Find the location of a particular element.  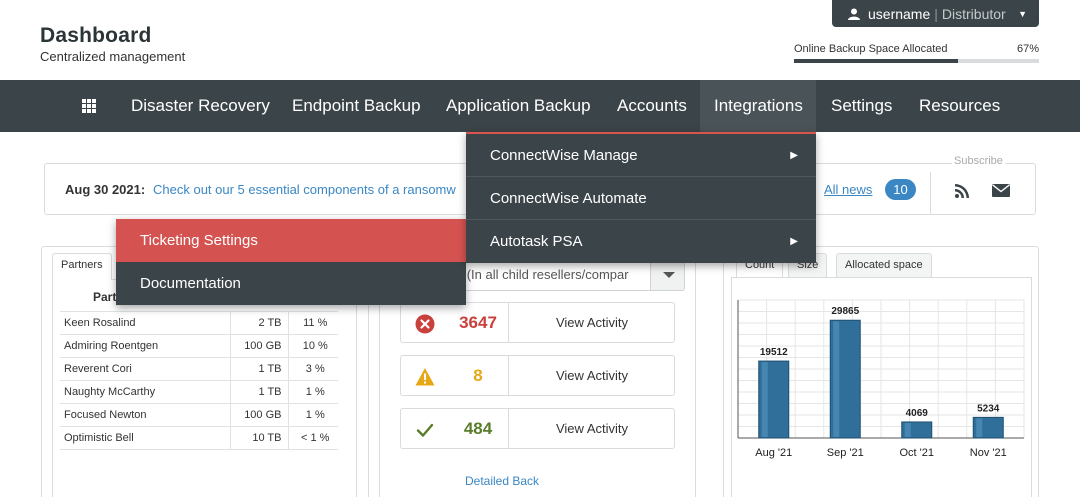

all-news-link: All news is located at coordinates (848, 189).